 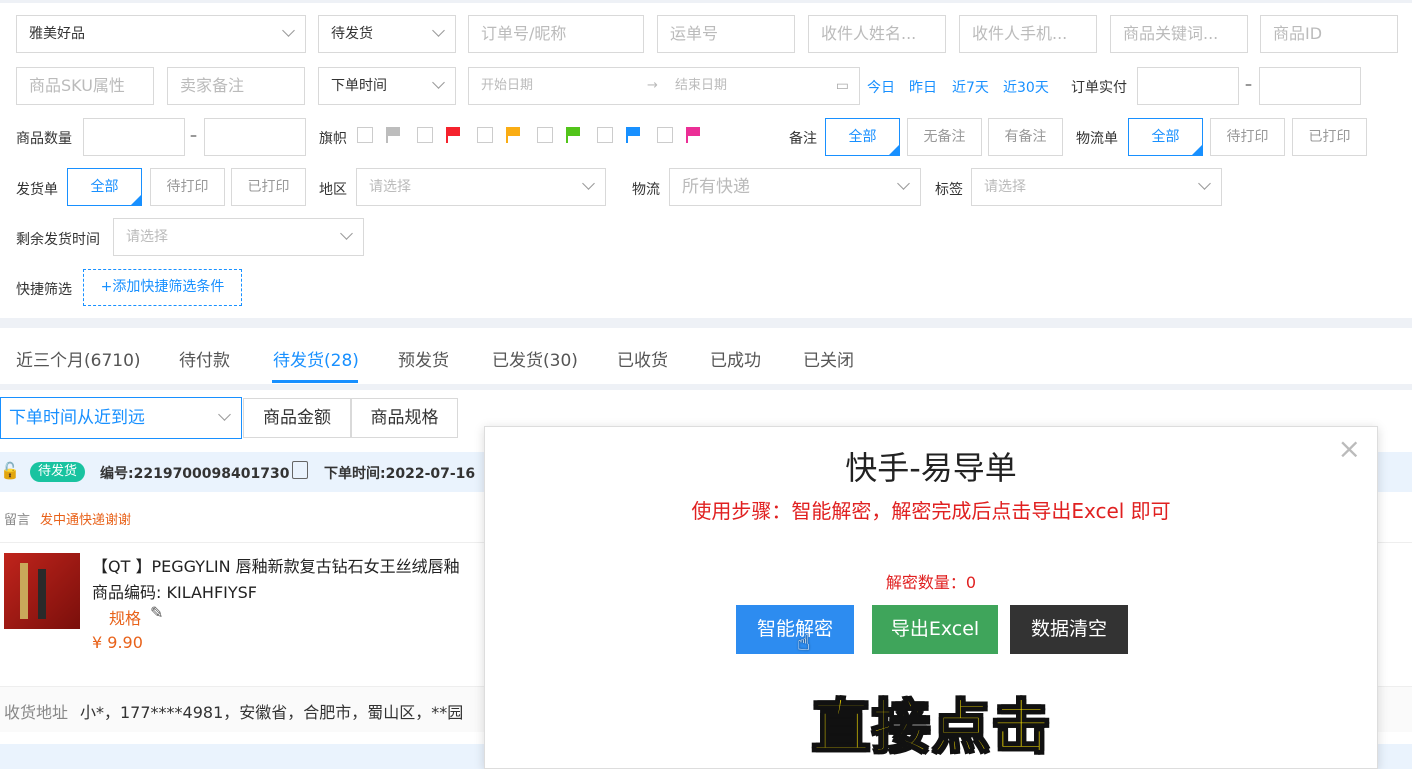 What do you see at coordinates (862, 137) in the screenshot?
I see `remark-all-button: 全部` at bounding box center [862, 137].